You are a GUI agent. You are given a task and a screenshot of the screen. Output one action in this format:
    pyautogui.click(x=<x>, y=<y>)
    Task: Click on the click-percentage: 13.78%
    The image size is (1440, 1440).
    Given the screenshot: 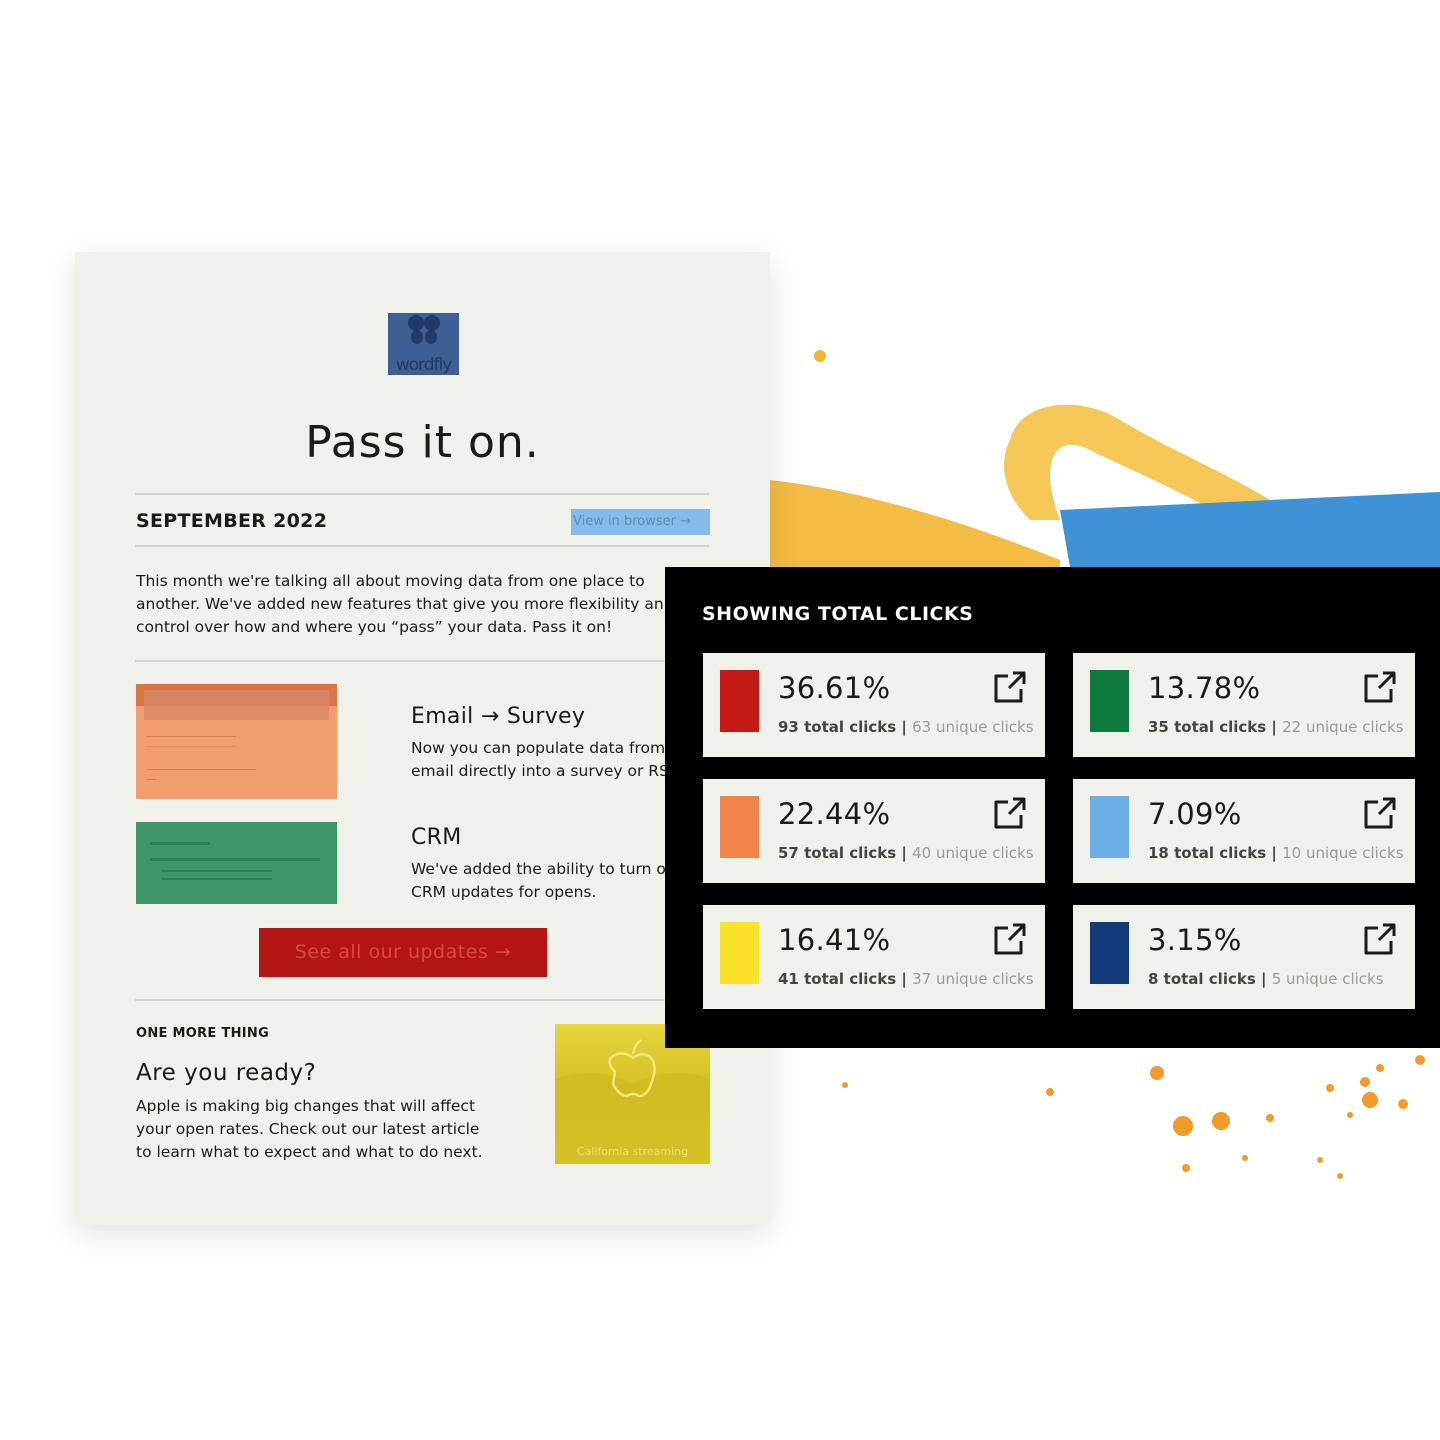 What is the action you would take?
    pyautogui.click(x=1204, y=688)
    